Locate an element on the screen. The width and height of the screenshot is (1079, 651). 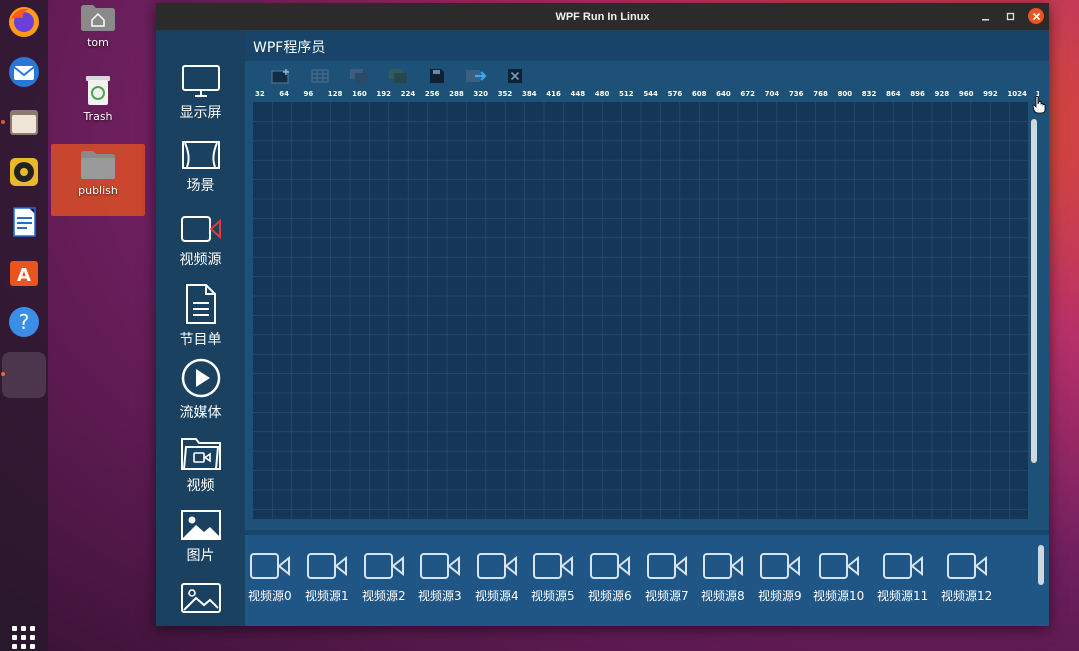
video-source-item: 视频源3 is located at coordinates (440, 577).